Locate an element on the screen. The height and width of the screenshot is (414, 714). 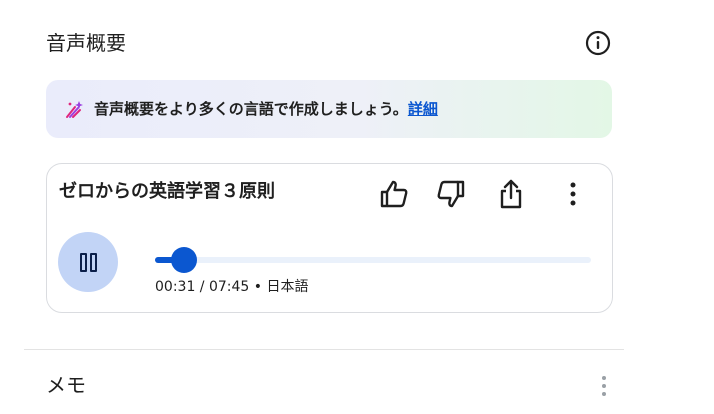
thumbs-up-icon is located at coordinates (394, 194).